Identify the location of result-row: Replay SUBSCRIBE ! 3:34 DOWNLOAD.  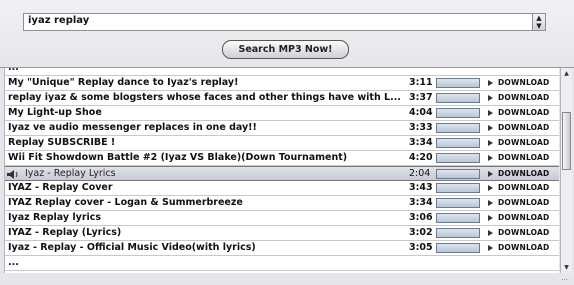
(282, 143).